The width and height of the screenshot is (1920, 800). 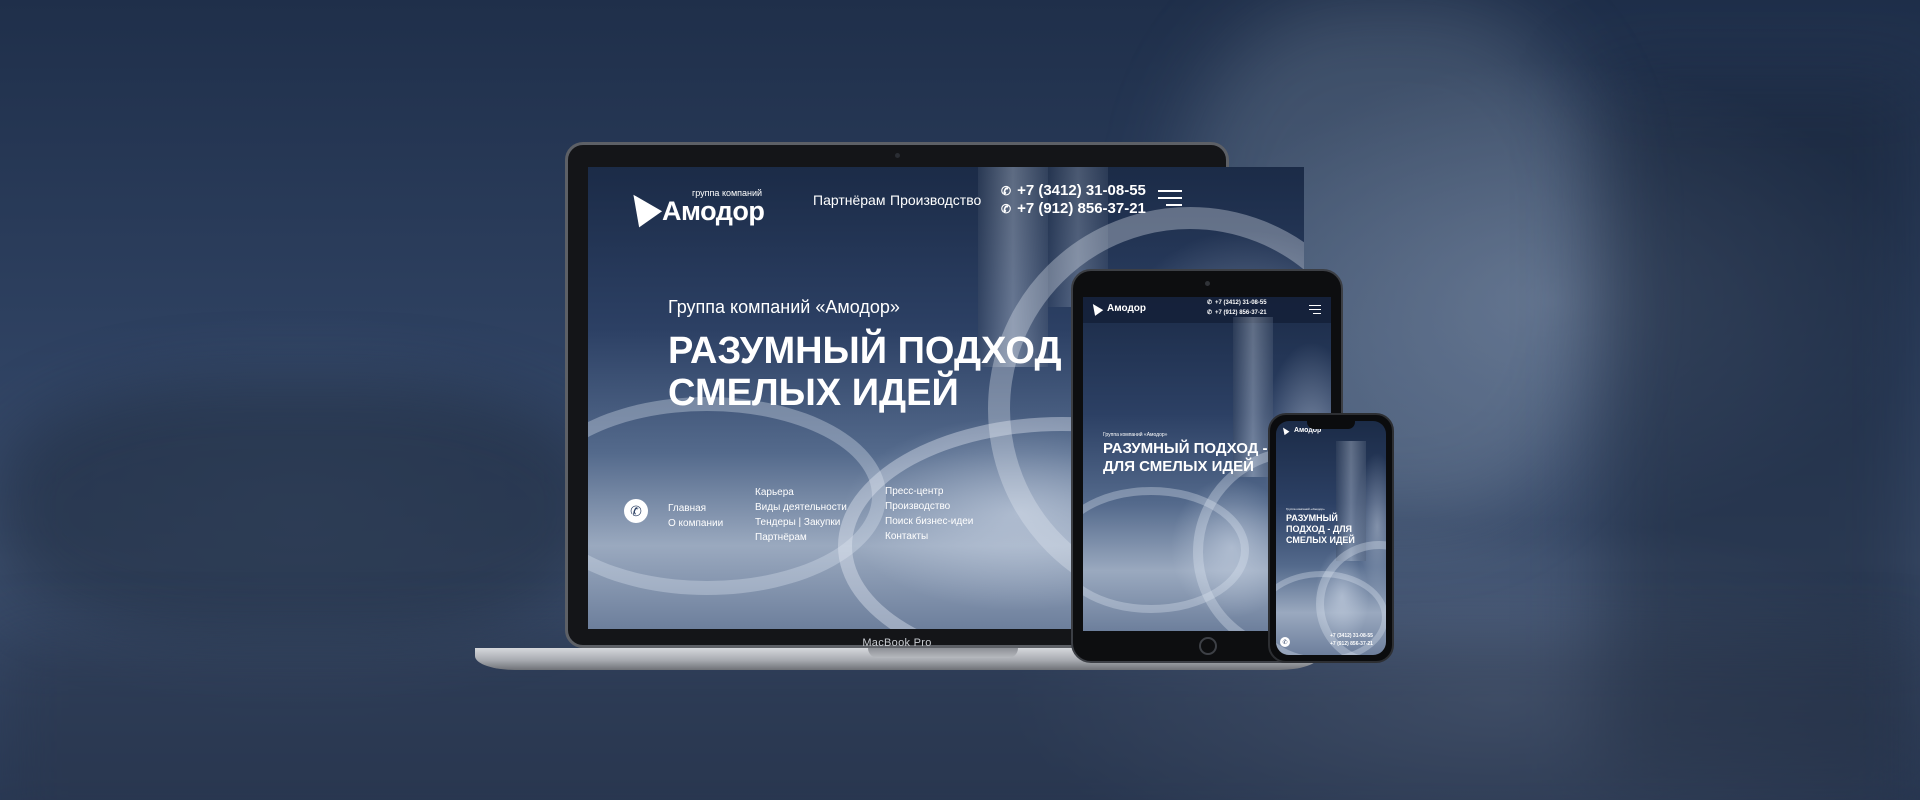 I want to click on footer-link-about: О компании, so click(x=695, y=523).